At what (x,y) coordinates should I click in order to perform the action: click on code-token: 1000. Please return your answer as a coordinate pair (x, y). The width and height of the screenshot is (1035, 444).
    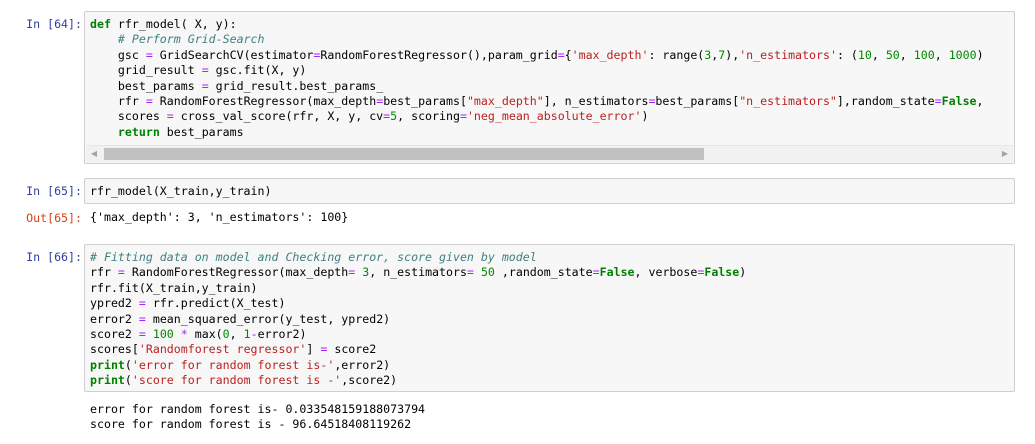
    Looking at the image, I should click on (962, 54).